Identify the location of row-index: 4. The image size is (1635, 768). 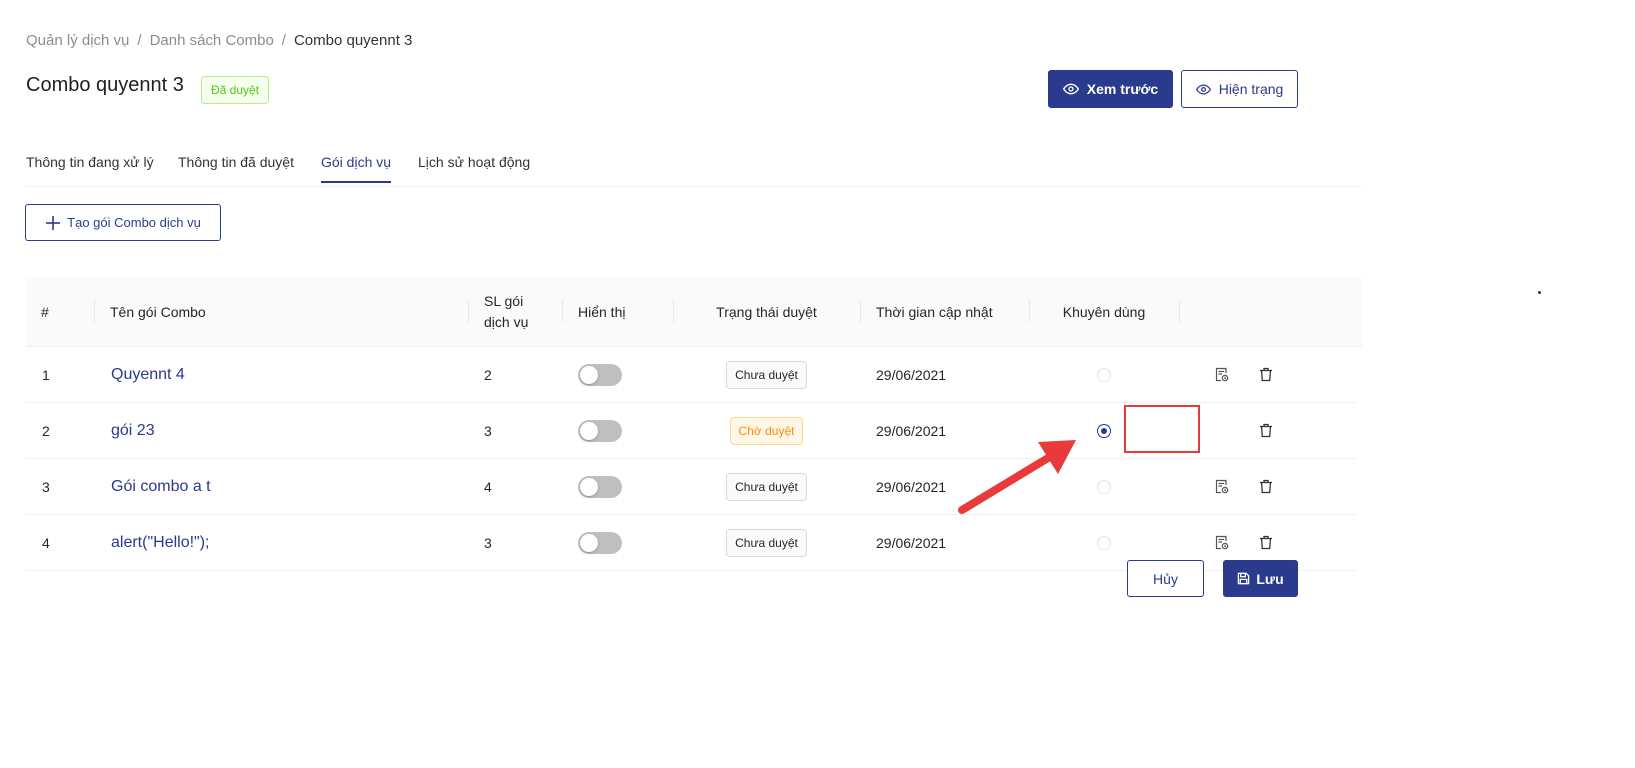
(46, 542).